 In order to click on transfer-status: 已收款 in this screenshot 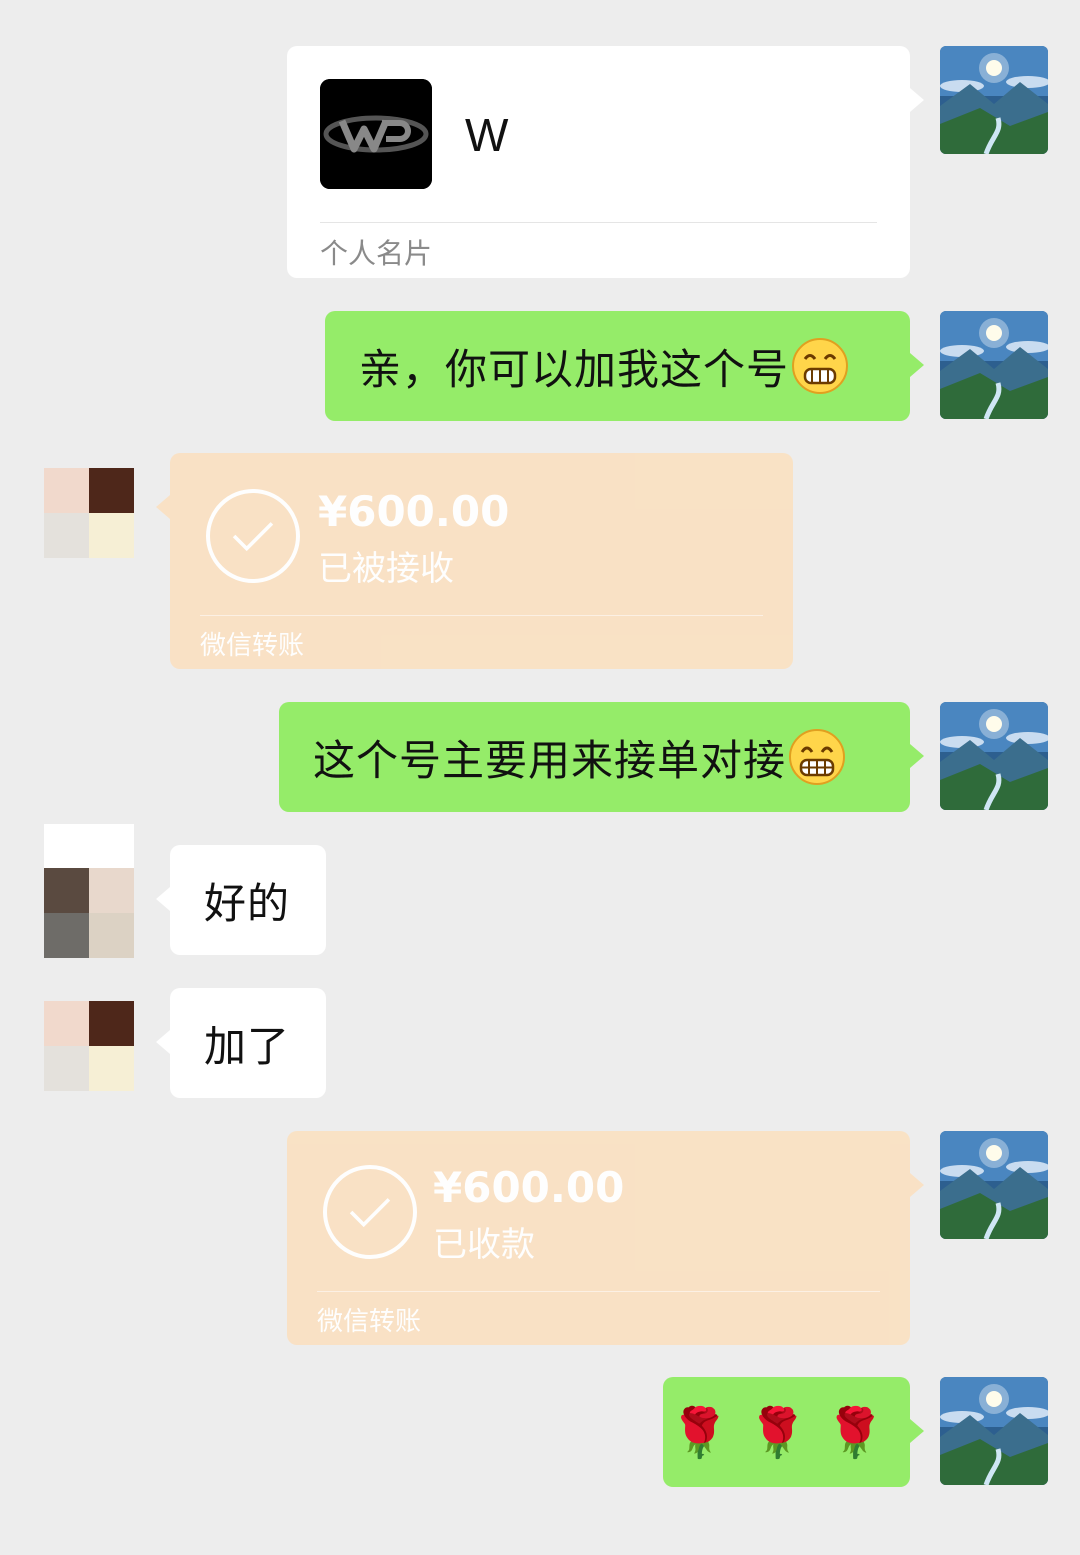, I will do `click(484, 1245)`.